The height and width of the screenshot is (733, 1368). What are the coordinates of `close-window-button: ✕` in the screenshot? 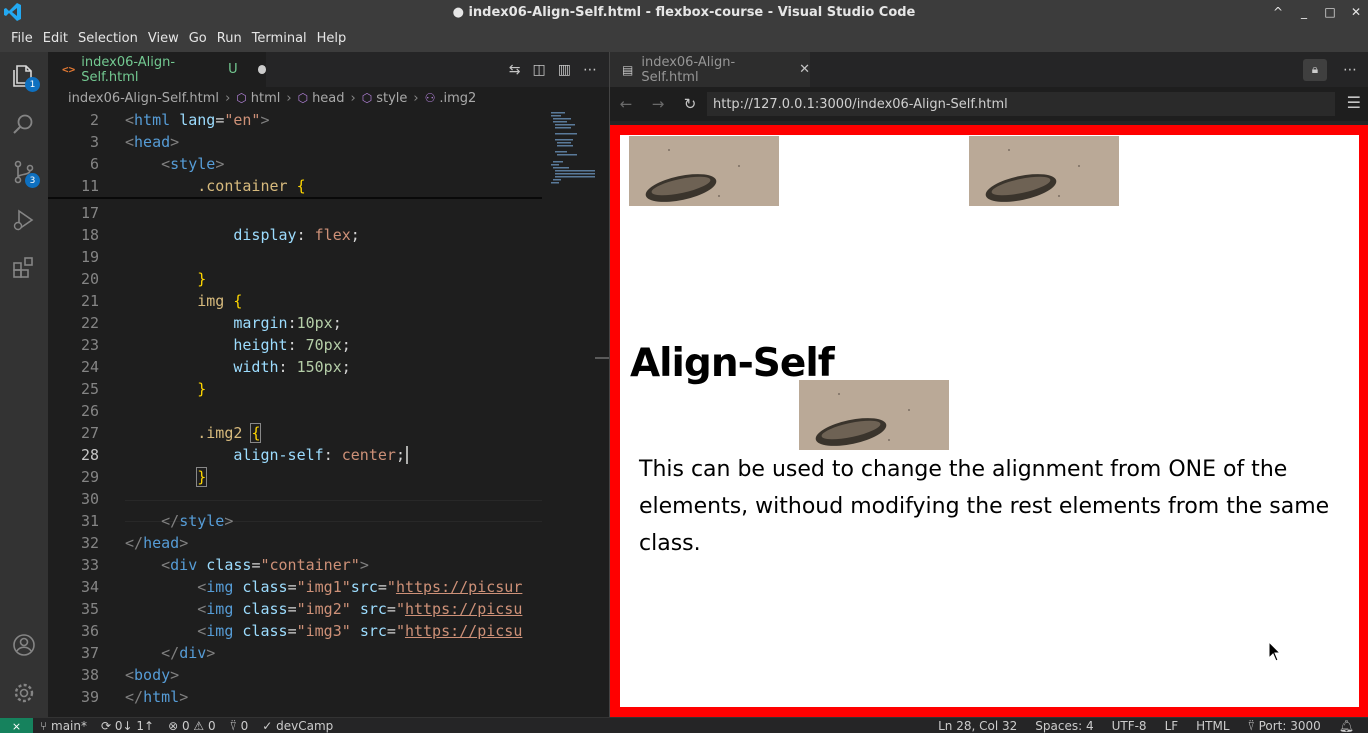 It's located at (1356, 12).